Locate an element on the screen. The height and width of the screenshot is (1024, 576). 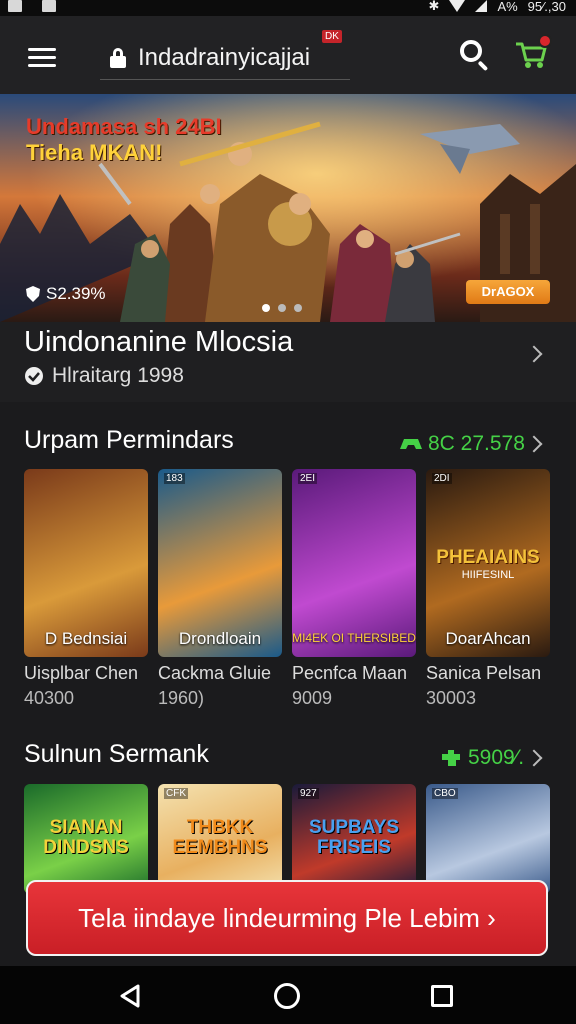
game-card: SIANAN DINDSNS is located at coordinates (86, 839).